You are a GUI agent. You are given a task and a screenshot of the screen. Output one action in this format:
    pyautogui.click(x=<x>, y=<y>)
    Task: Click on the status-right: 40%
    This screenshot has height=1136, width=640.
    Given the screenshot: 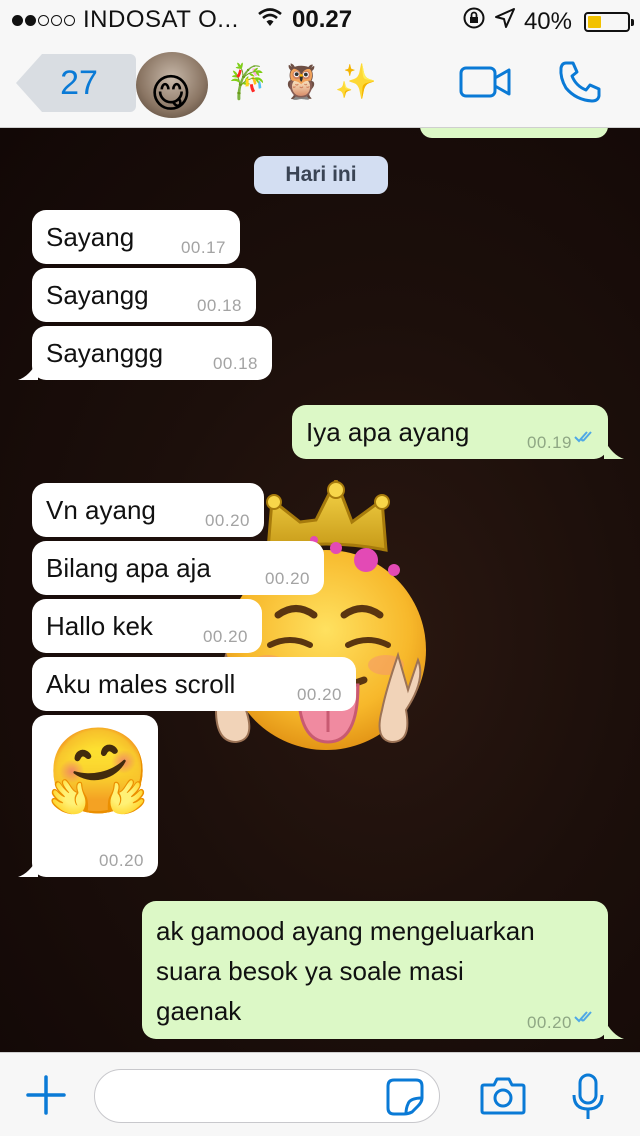 What is the action you would take?
    pyautogui.click(x=548, y=21)
    